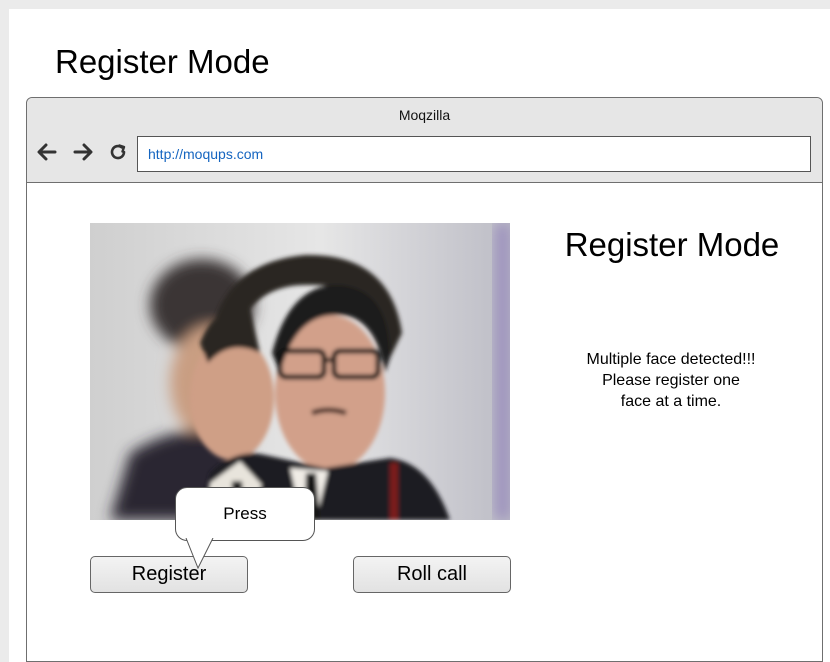  I want to click on roll-call-button: Roll call, so click(432, 574).